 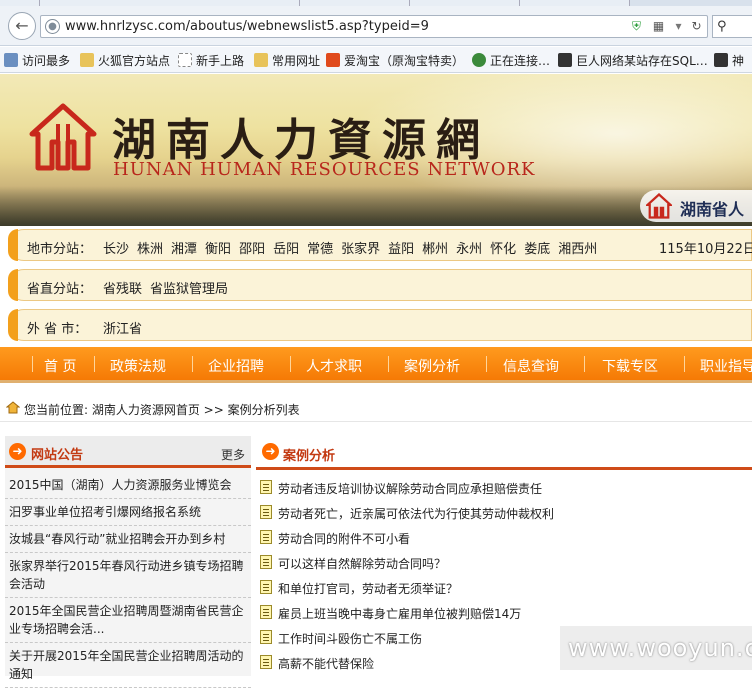 I want to click on region-tag: 湖南省人, so click(x=696, y=206).